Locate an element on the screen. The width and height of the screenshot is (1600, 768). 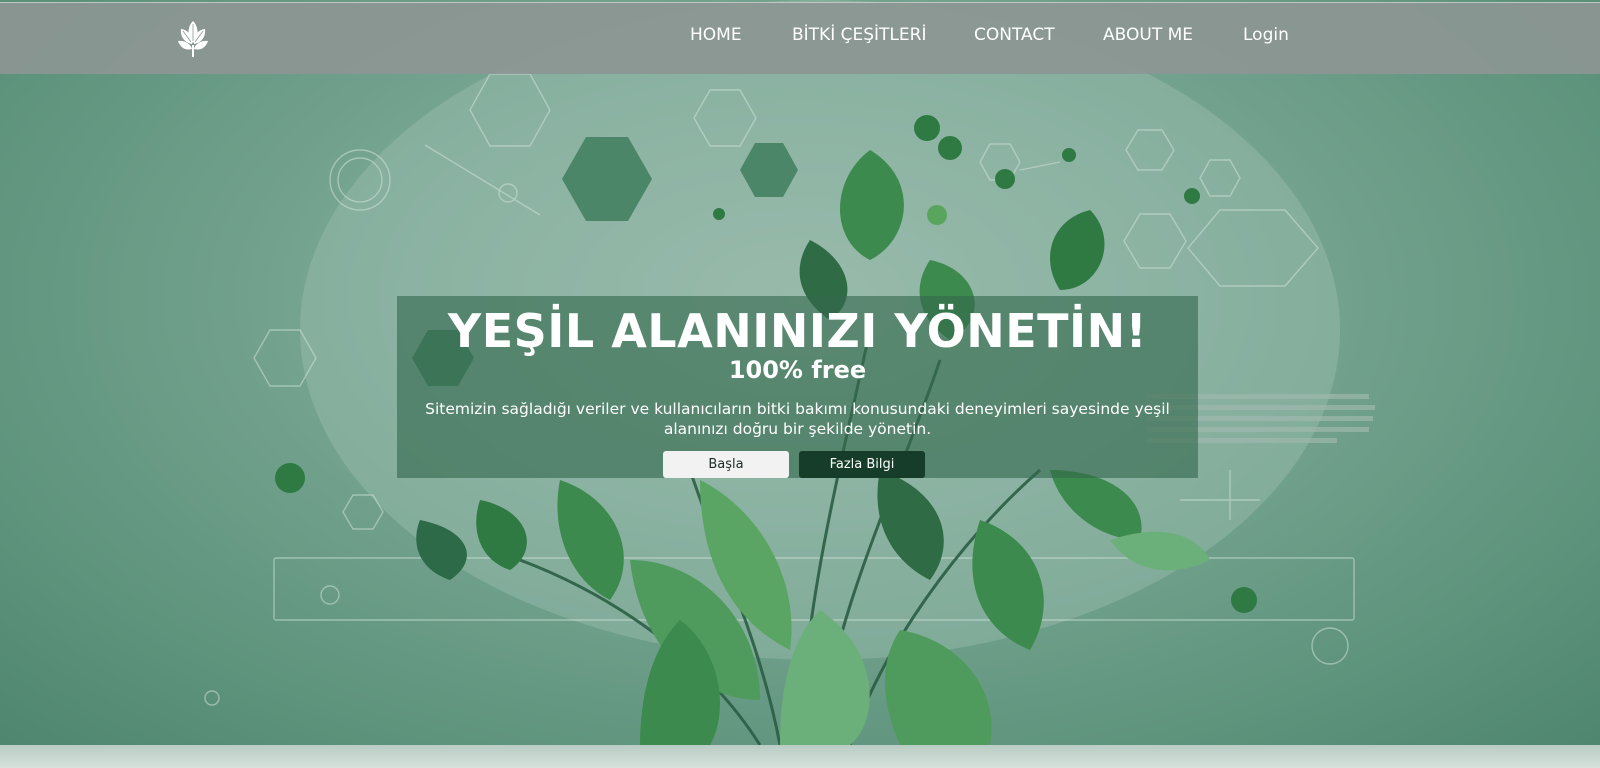
nav-login: Login is located at coordinates (1266, 35).